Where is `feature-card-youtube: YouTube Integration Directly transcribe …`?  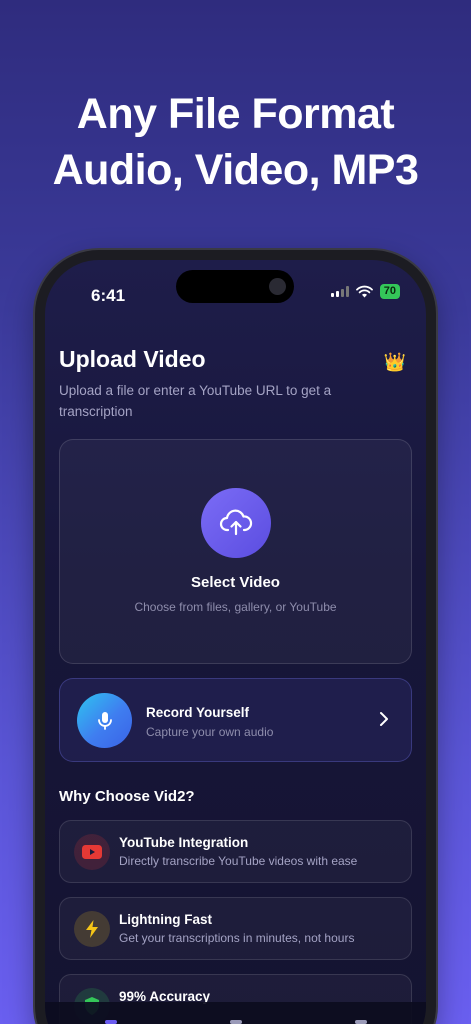 feature-card-youtube: YouTube Integration Directly transcribe … is located at coordinates (235, 851).